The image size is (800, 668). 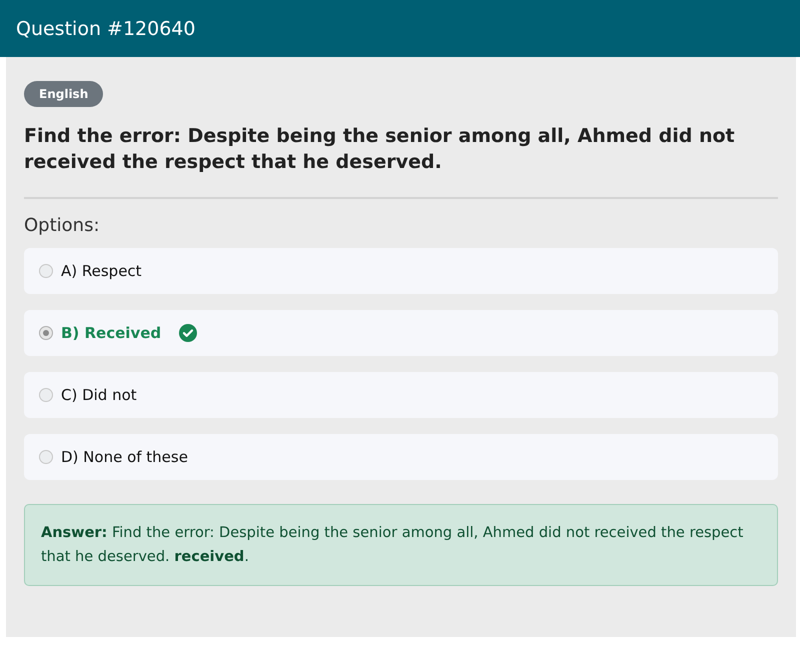 I want to click on option-label: D) None of these, so click(x=124, y=457).